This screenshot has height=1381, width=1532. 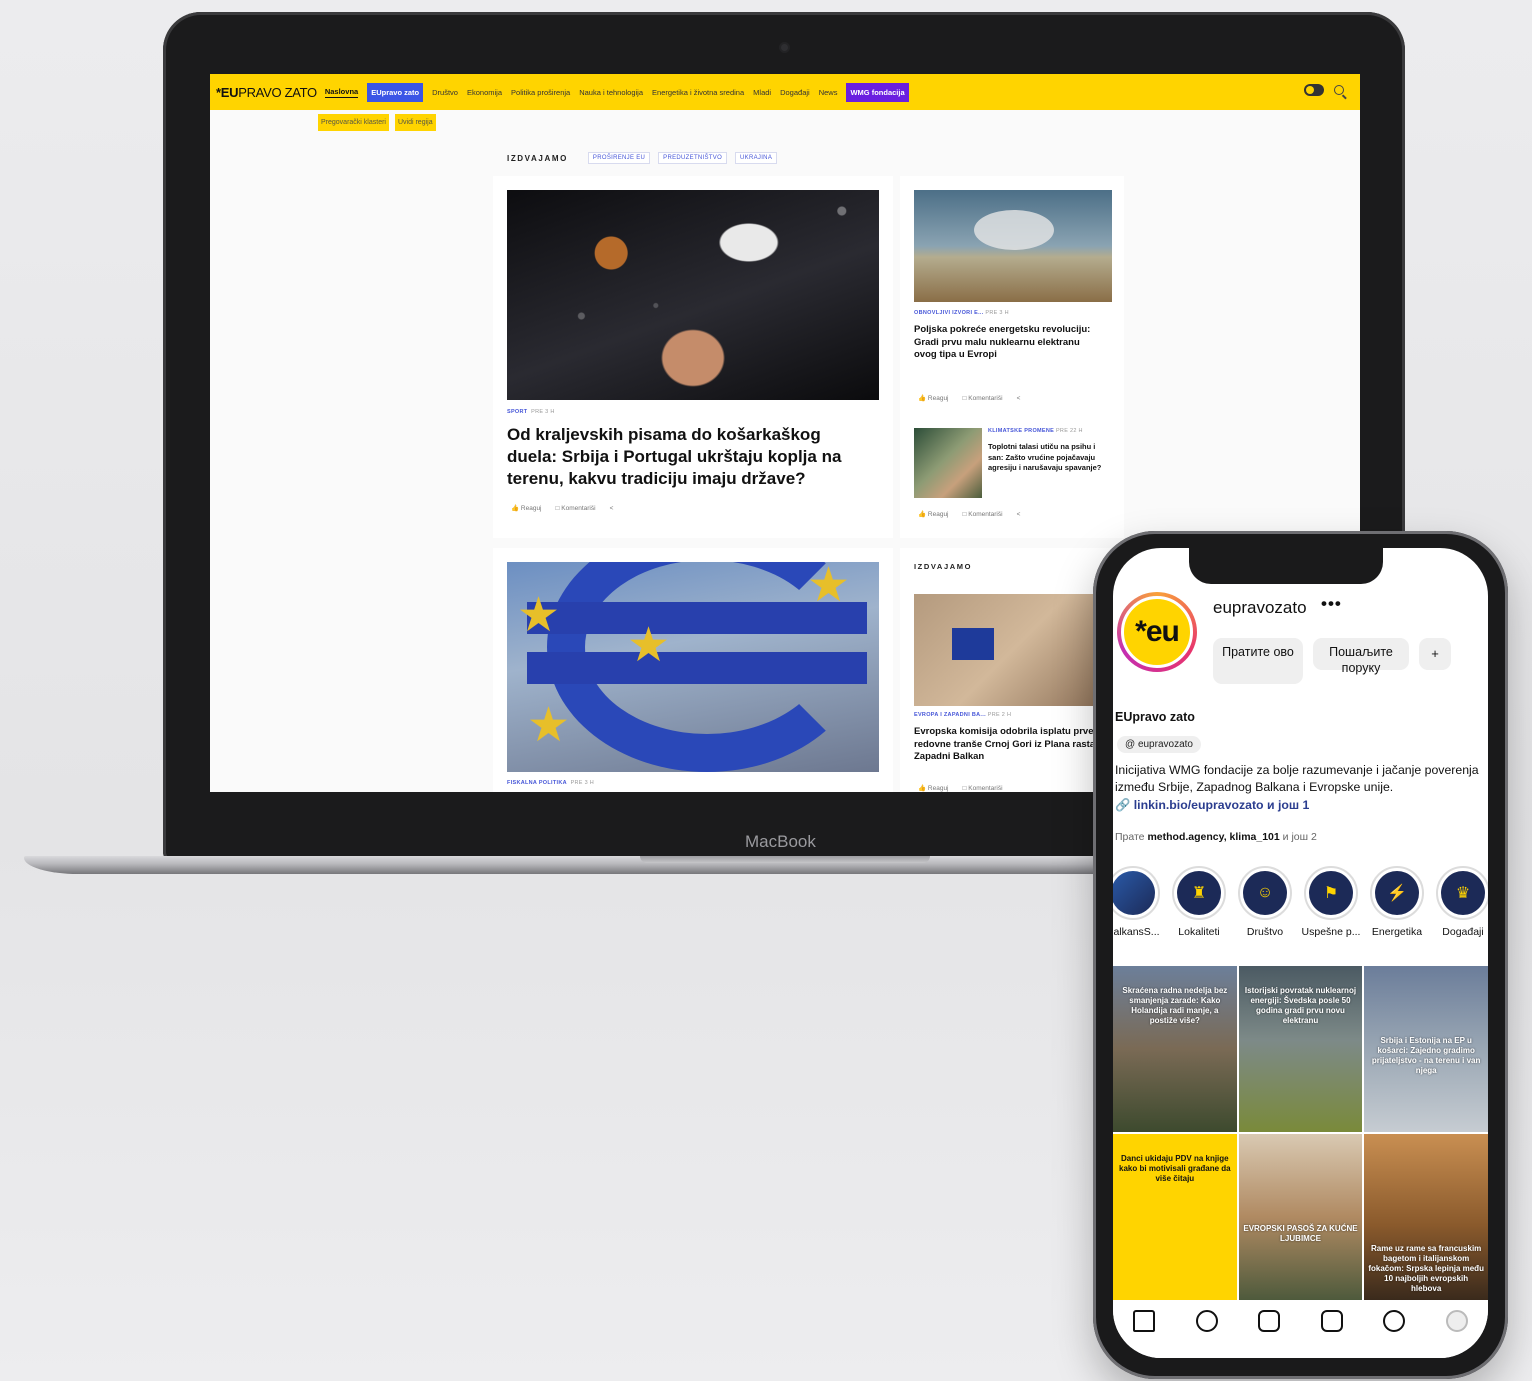 I want to click on side-article-1-actions: 👍 Reaguj □ Komentariši <, so click(x=969, y=398).